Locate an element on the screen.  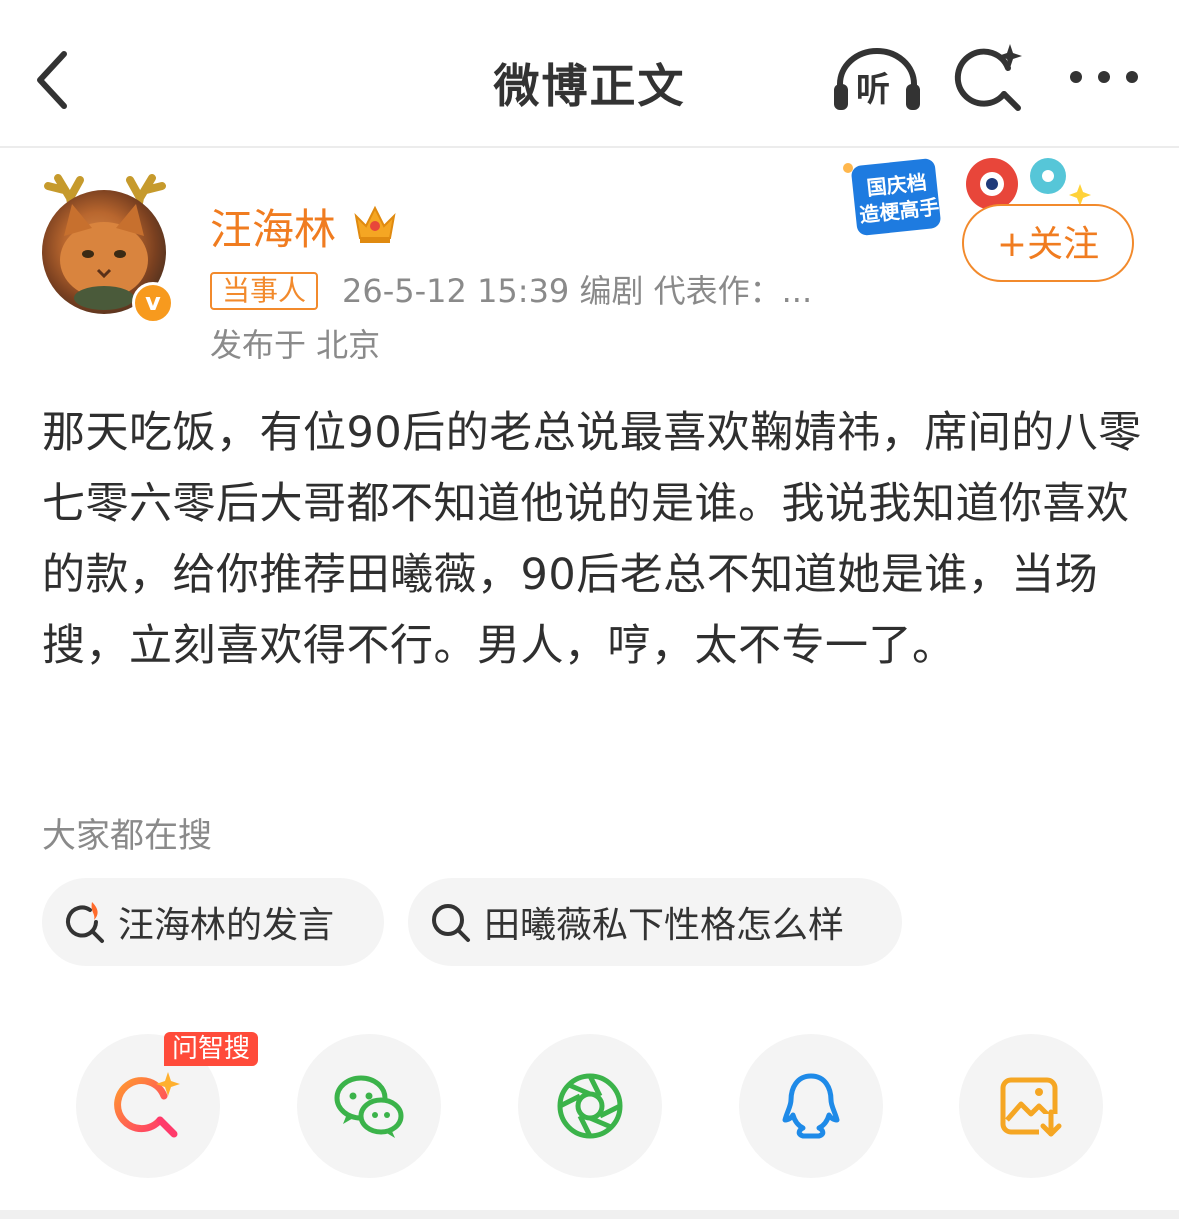
ask-badge: 问智搜 is located at coordinates (211, 1049).